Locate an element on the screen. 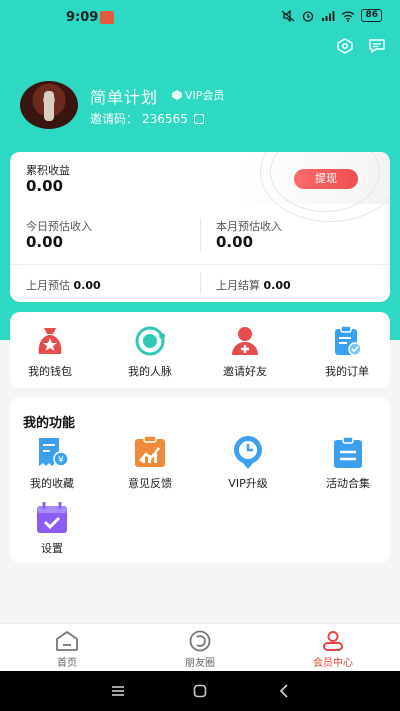 The image size is (400, 711). avatar-figure is located at coordinates (49, 106).